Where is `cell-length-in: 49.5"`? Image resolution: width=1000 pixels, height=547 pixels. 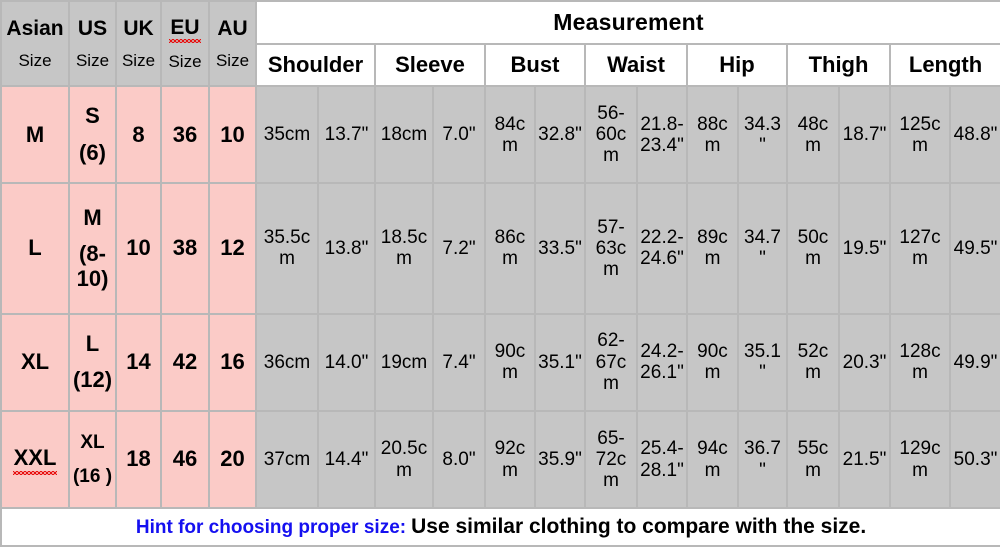
cell-length-in: 49.5" is located at coordinates (974, 248).